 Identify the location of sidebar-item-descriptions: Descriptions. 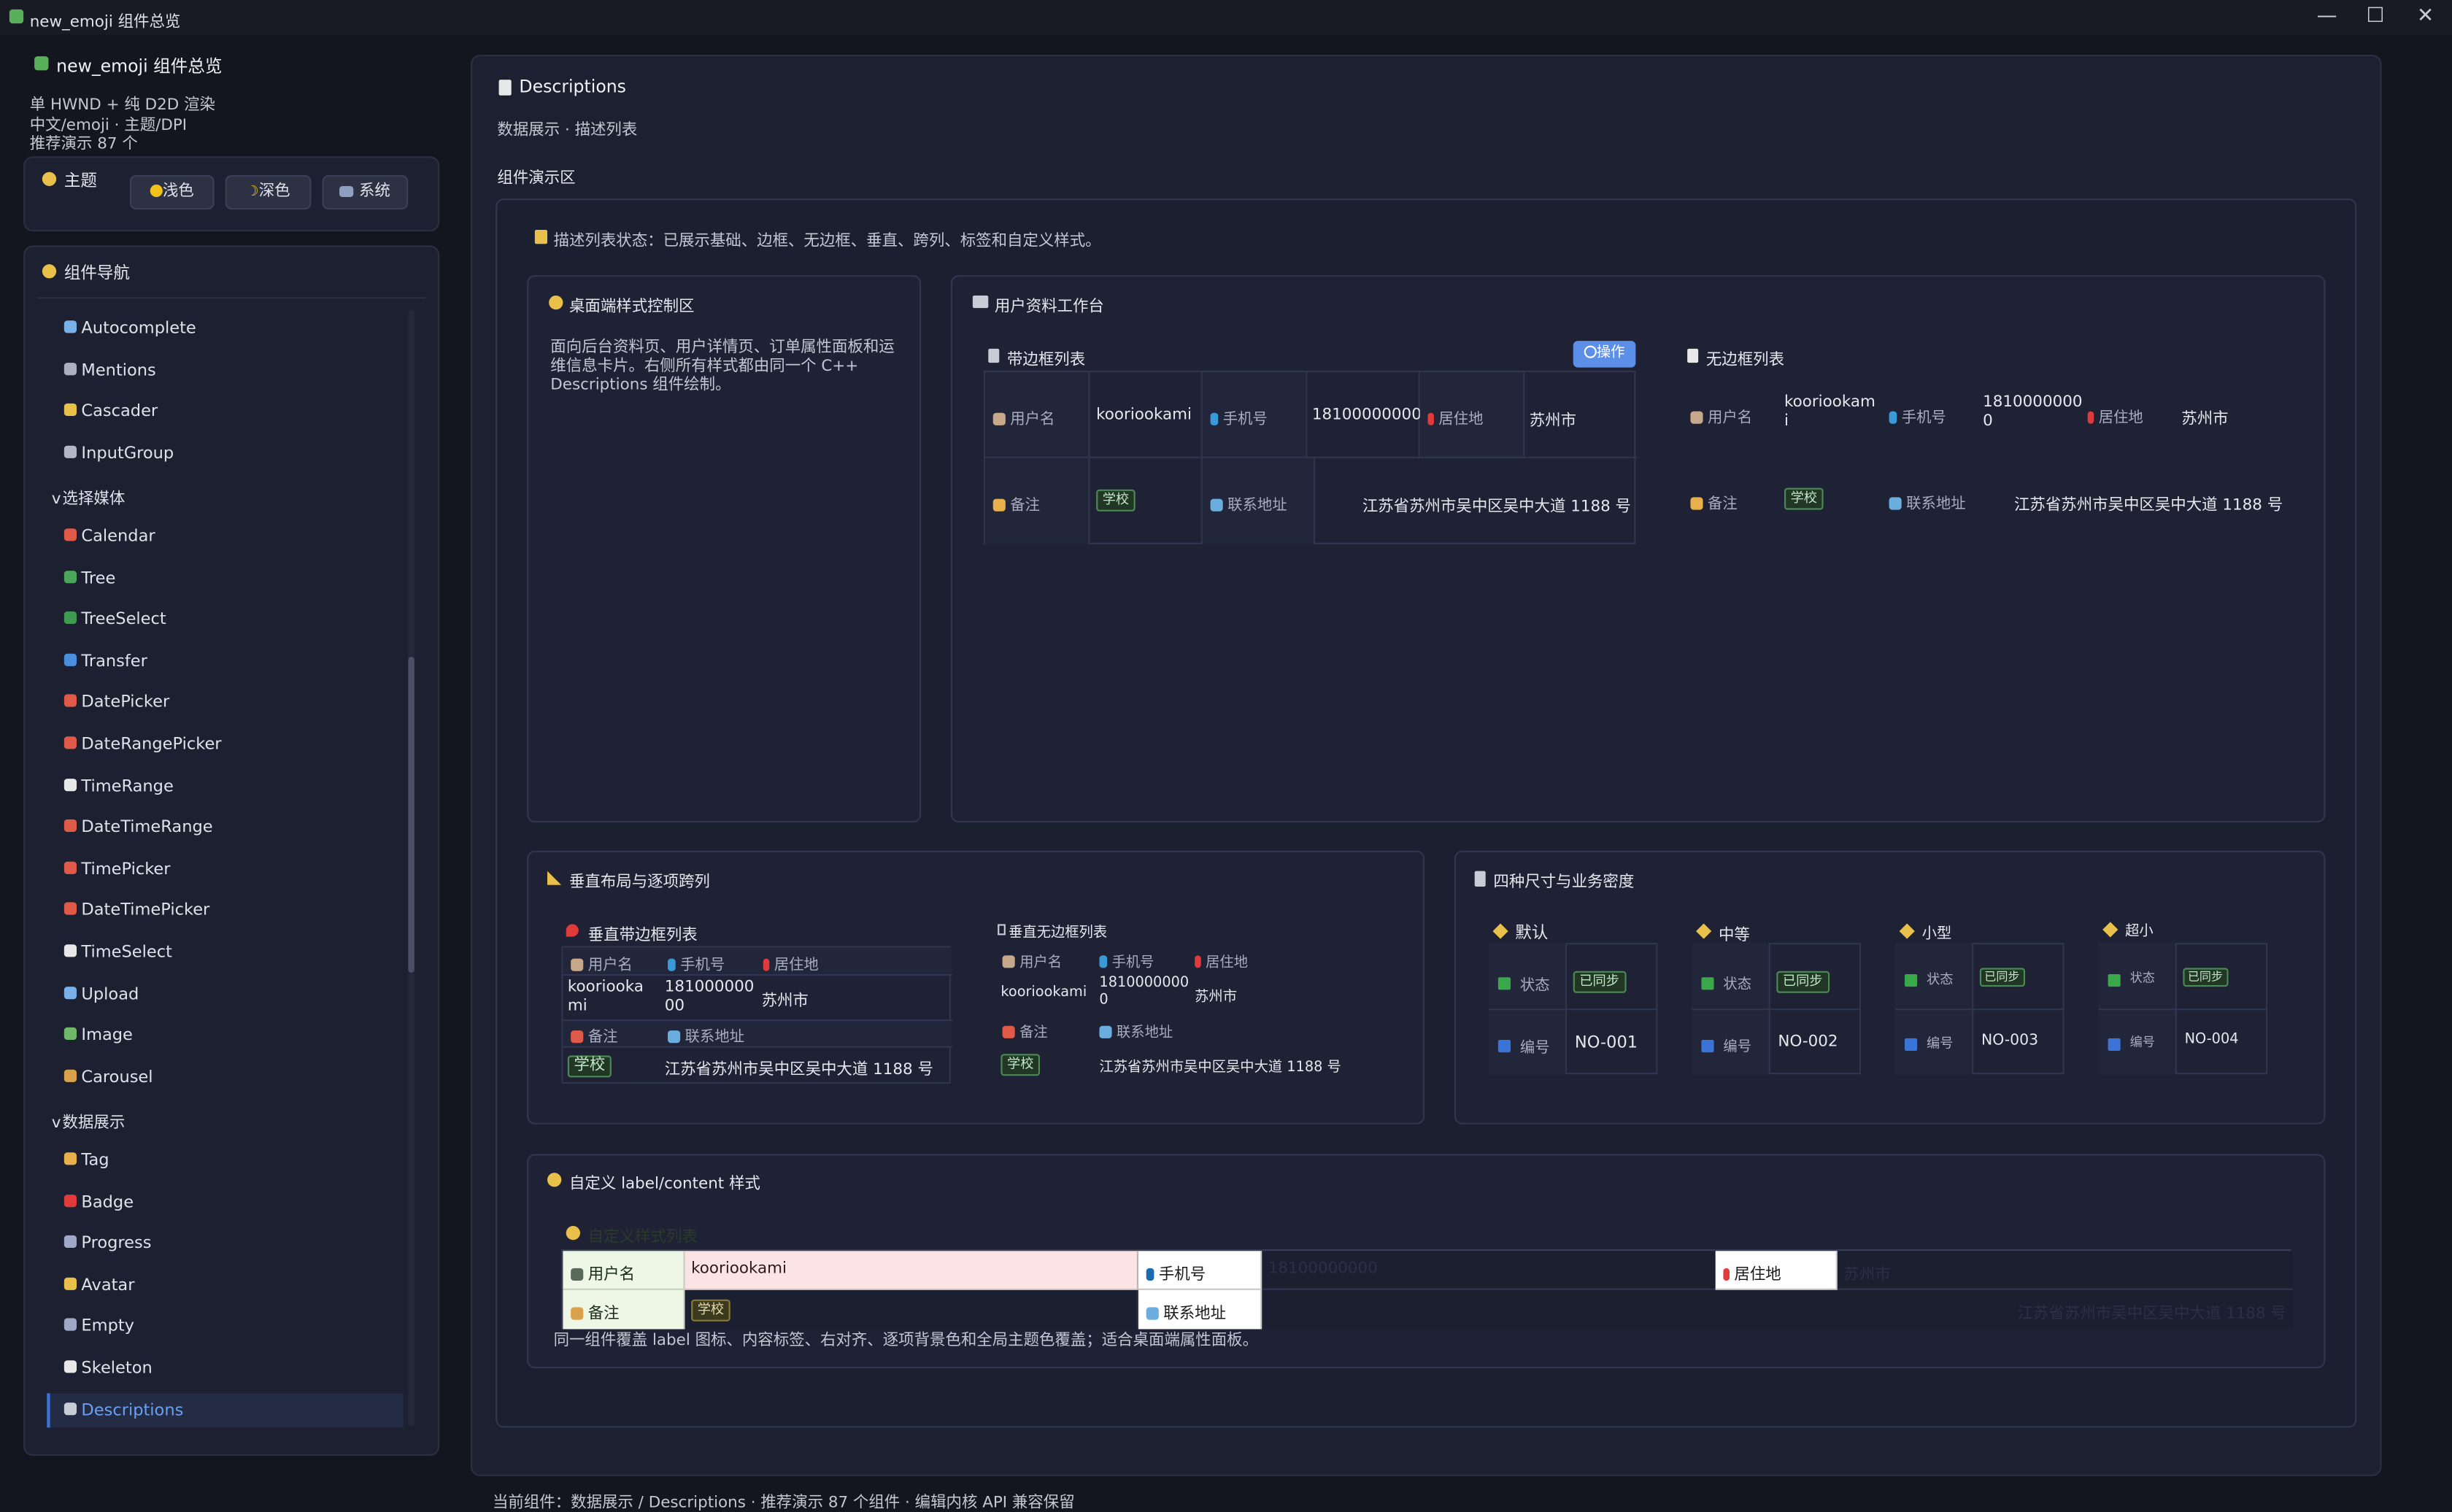
(123, 1412).